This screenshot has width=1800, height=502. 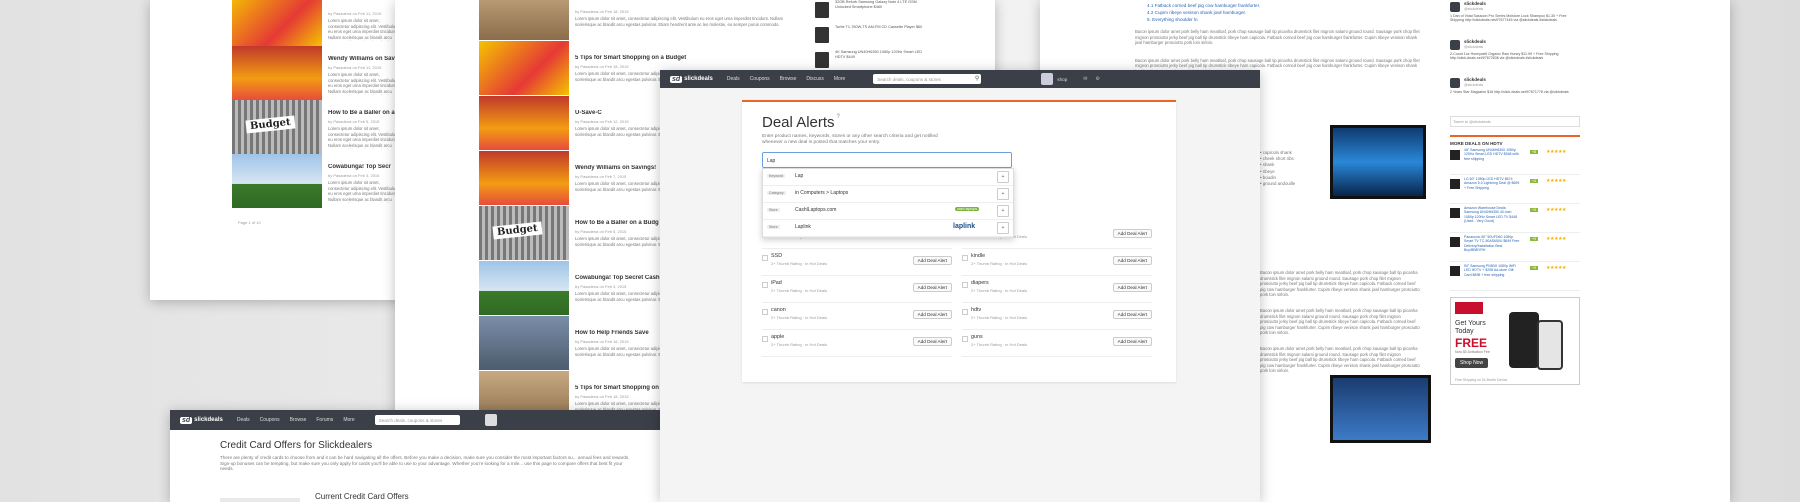 What do you see at coordinates (1556, 268) in the screenshot?
I see `deal-stars: ★★★★★` at bounding box center [1556, 268].